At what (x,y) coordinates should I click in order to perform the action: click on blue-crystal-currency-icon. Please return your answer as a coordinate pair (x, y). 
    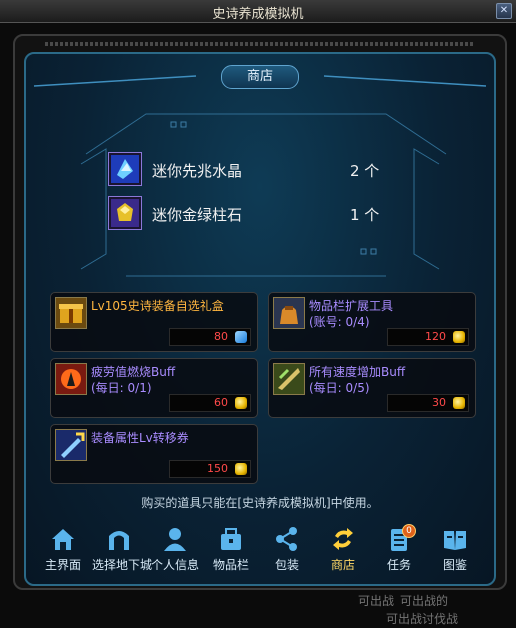
    Looking at the image, I should click on (241, 337).